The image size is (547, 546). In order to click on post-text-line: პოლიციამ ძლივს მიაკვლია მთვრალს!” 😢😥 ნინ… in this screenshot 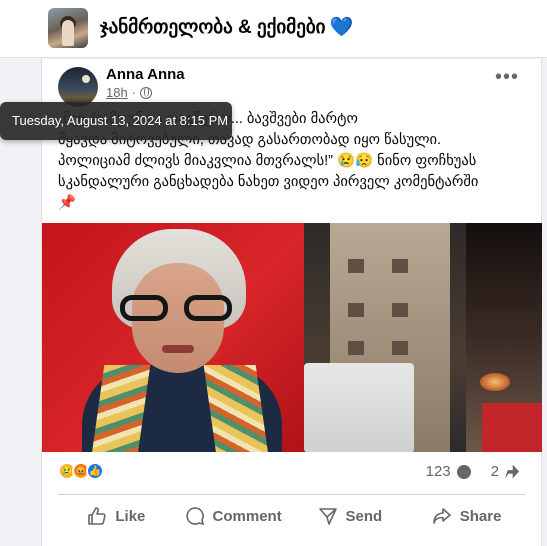, I will do `click(267, 161)`.